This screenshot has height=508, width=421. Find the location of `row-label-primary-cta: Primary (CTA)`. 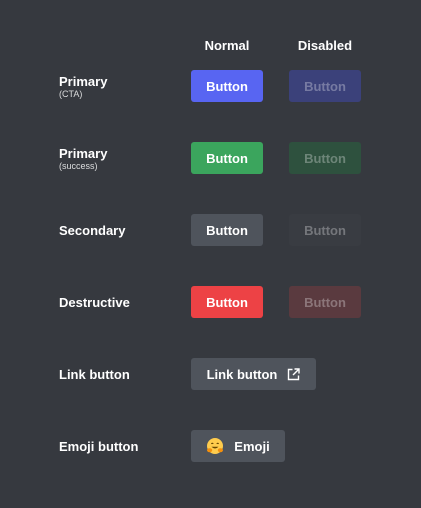

row-label-primary-cta: Primary (CTA) is located at coordinates (83, 87).